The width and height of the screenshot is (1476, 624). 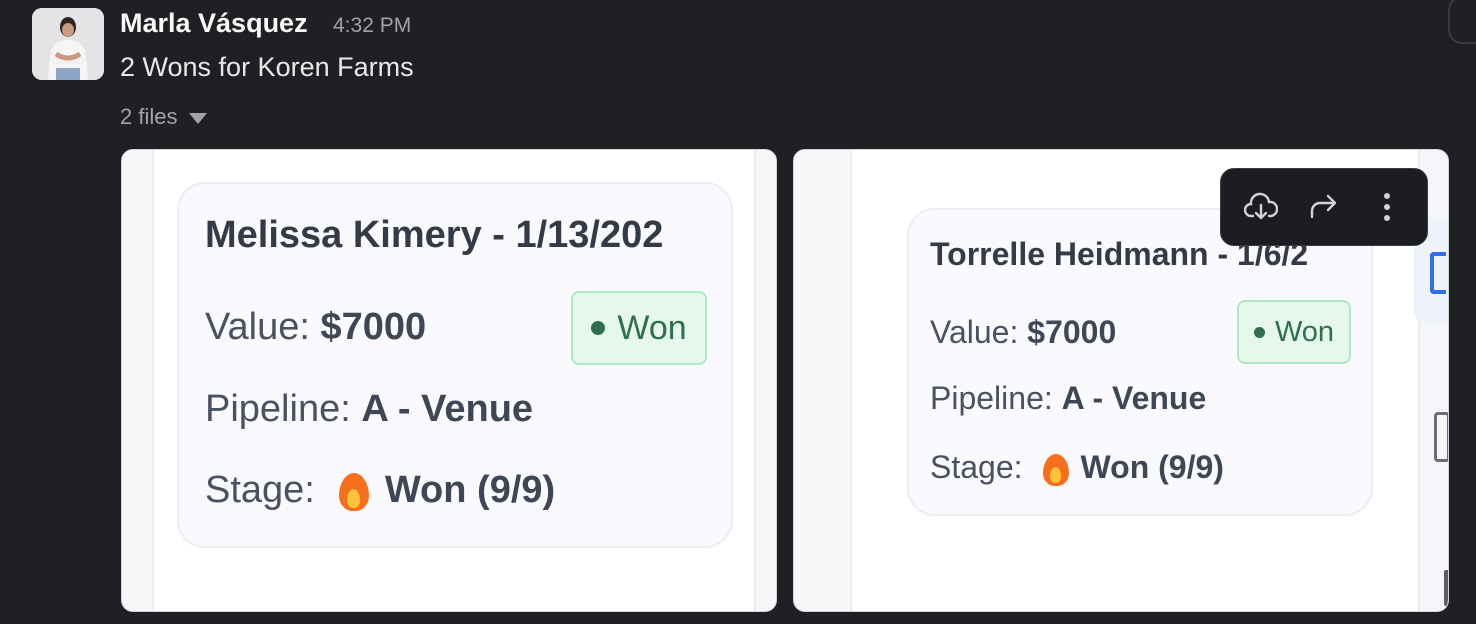 What do you see at coordinates (1438, 273) in the screenshot?
I see `expand-icon` at bounding box center [1438, 273].